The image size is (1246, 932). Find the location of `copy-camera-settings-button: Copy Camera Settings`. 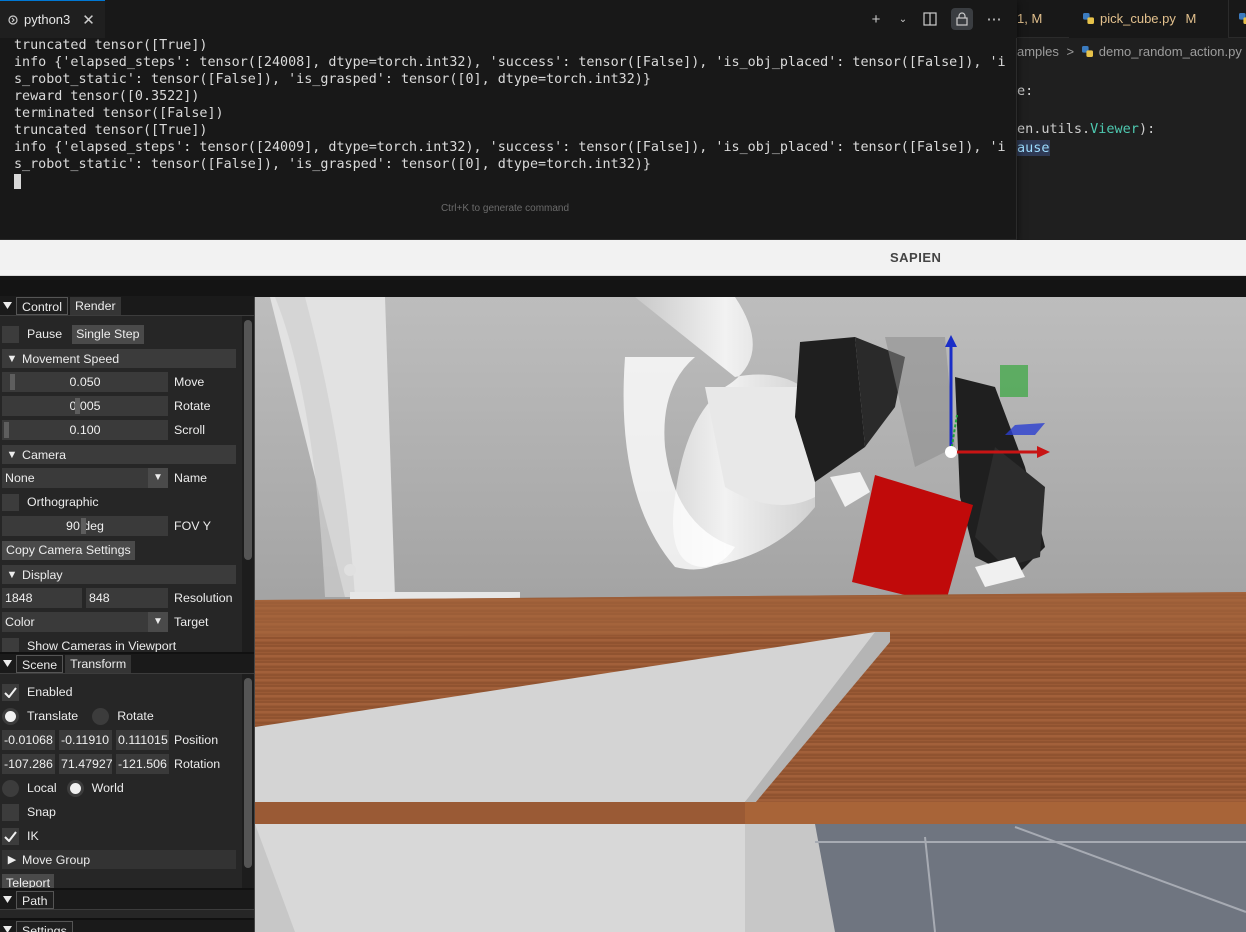

copy-camera-settings-button: Copy Camera Settings is located at coordinates (68, 550).